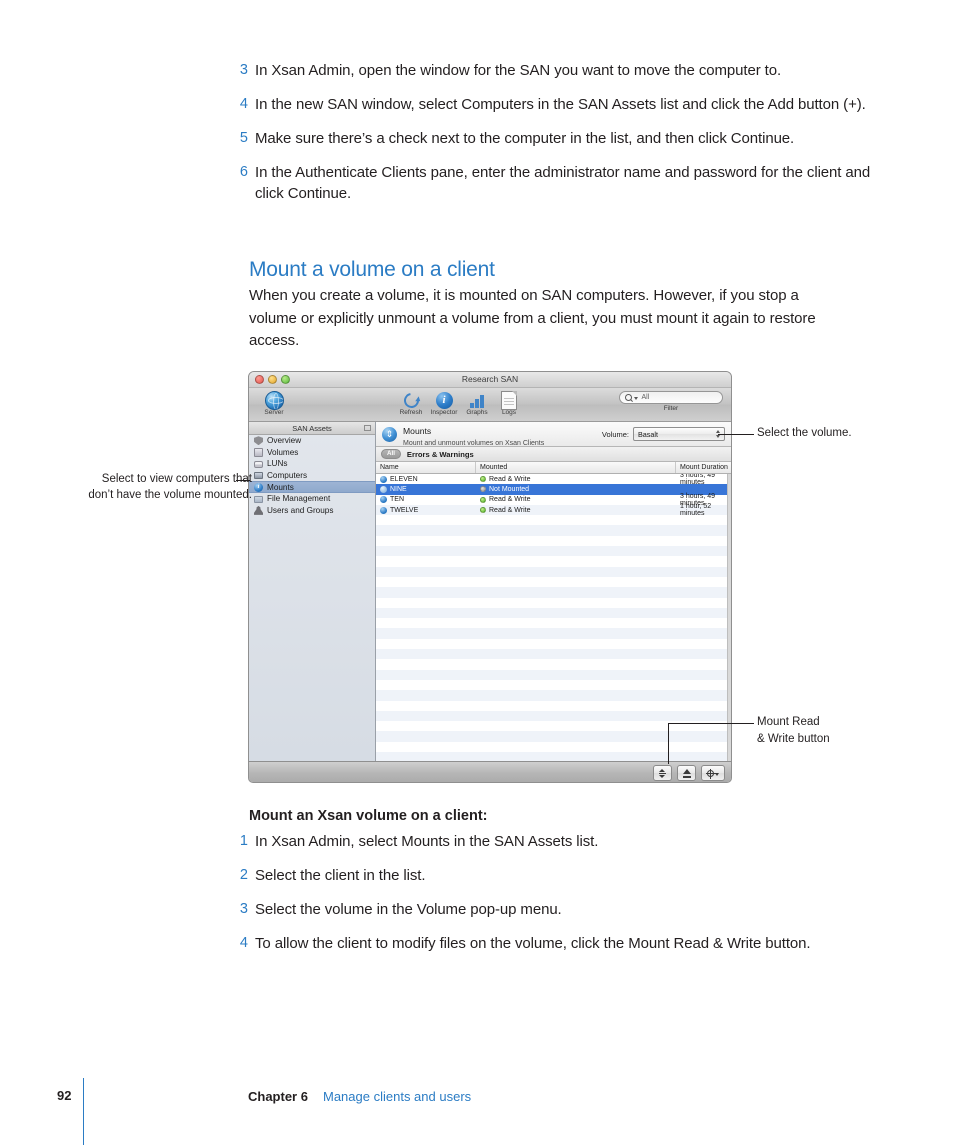 The width and height of the screenshot is (954, 1145). Describe the element at coordinates (426, 479) in the screenshot. I see `cell-name: ELEVEN` at that location.